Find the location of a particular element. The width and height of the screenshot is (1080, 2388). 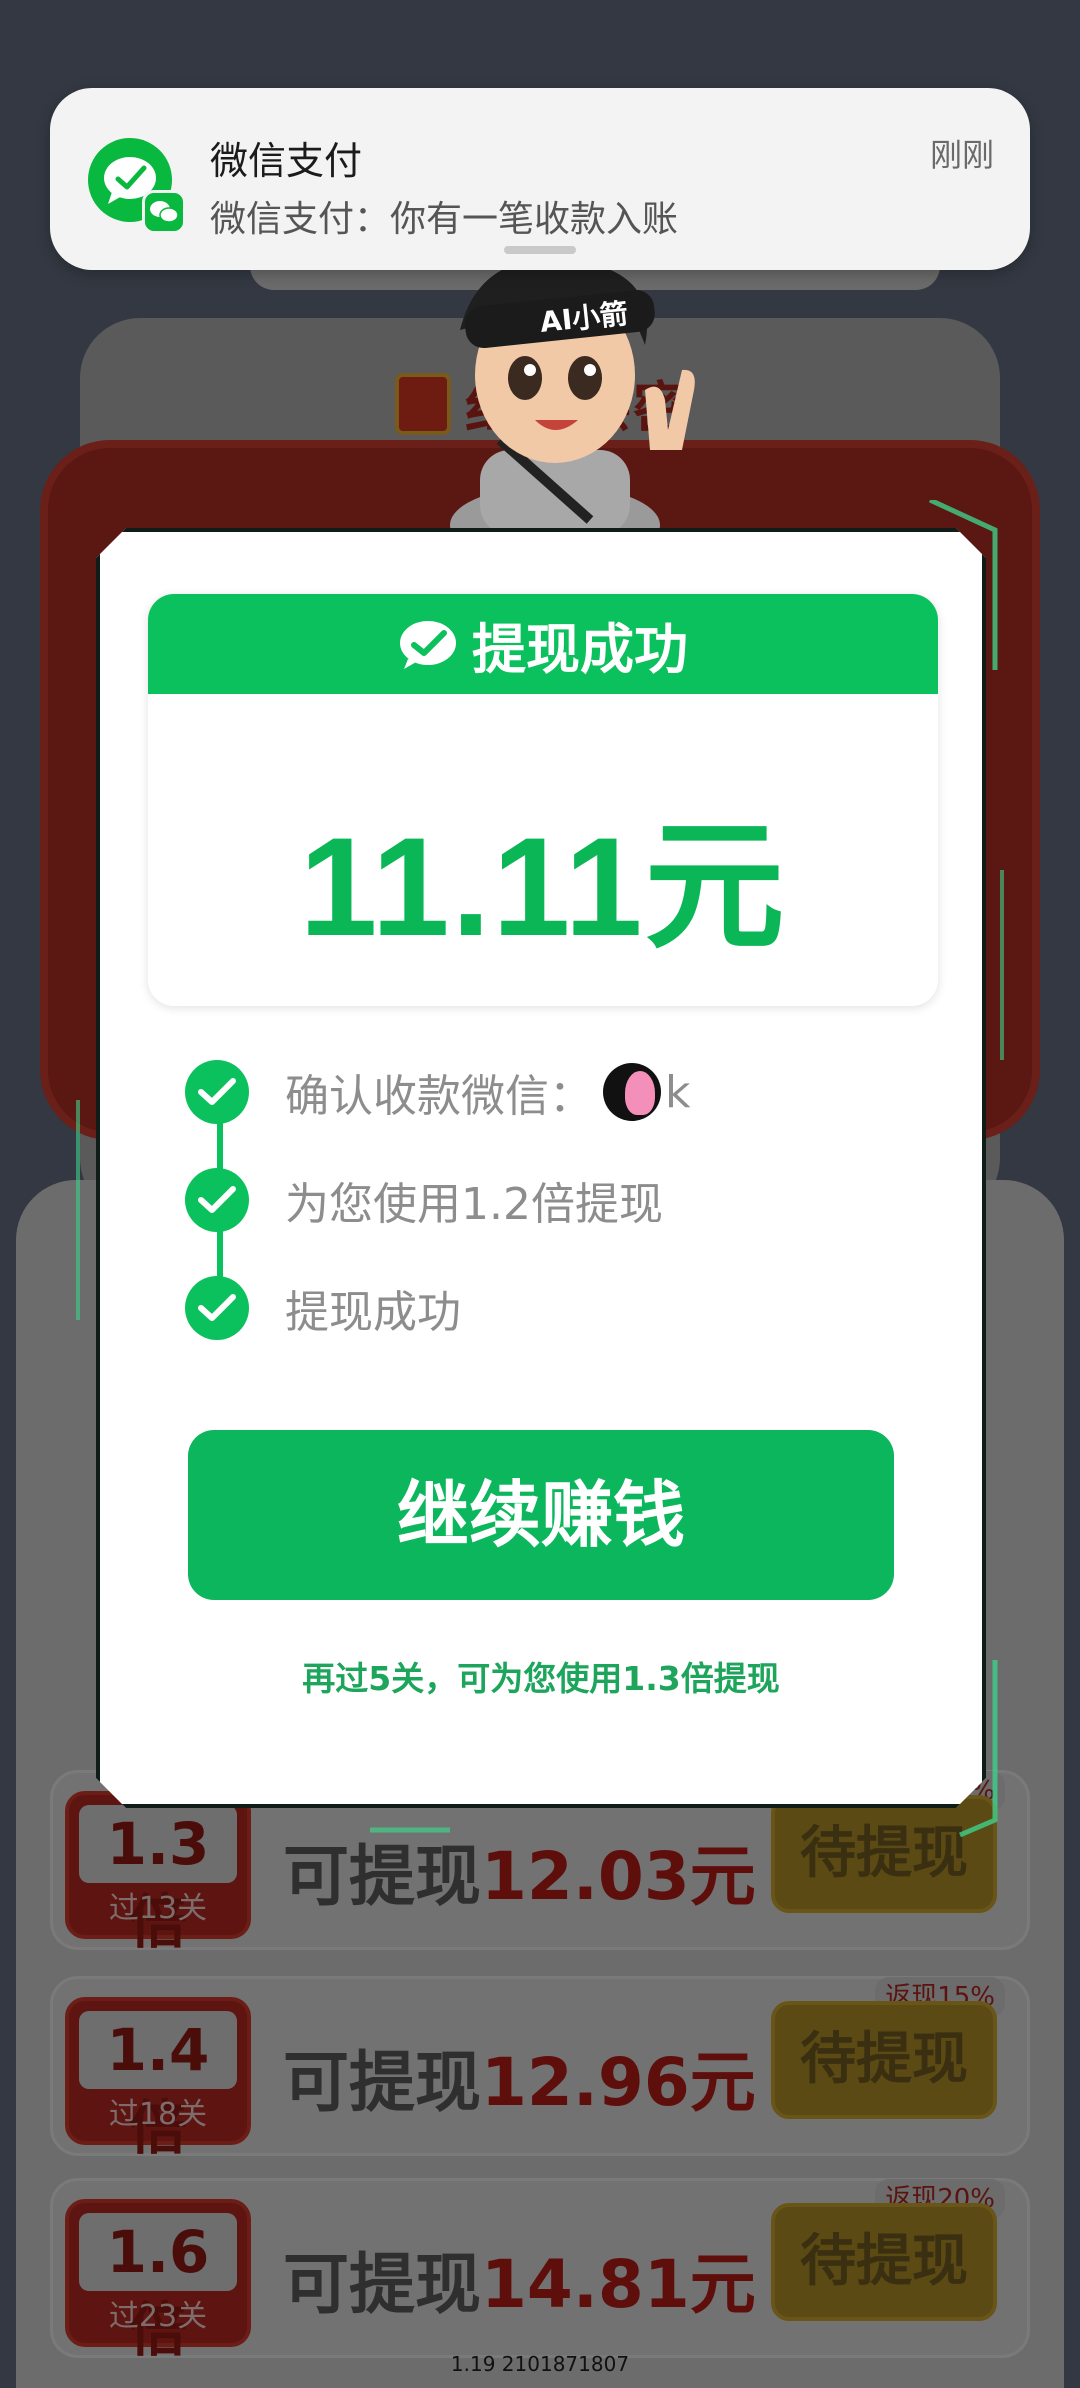

version-footer: 1.19 2101871807 is located at coordinates (540, 2364).